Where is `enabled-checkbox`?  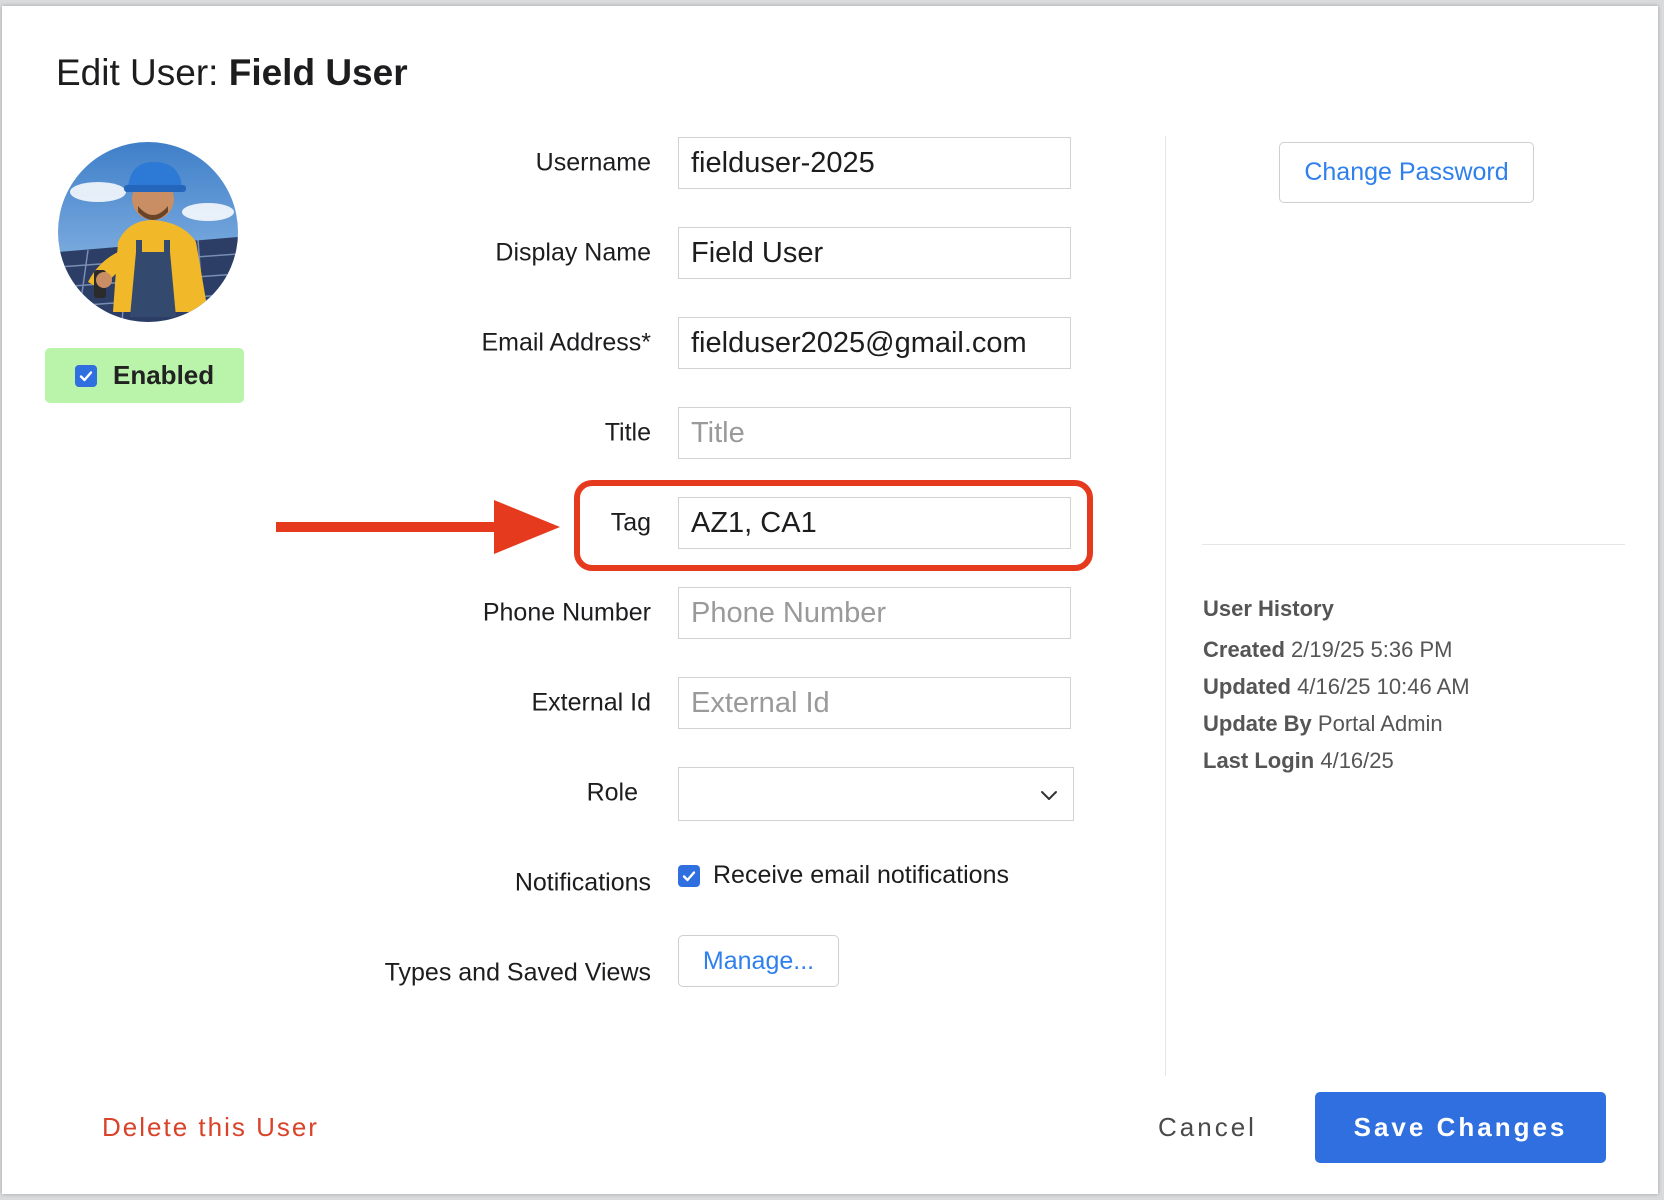
enabled-checkbox is located at coordinates (86, 375).